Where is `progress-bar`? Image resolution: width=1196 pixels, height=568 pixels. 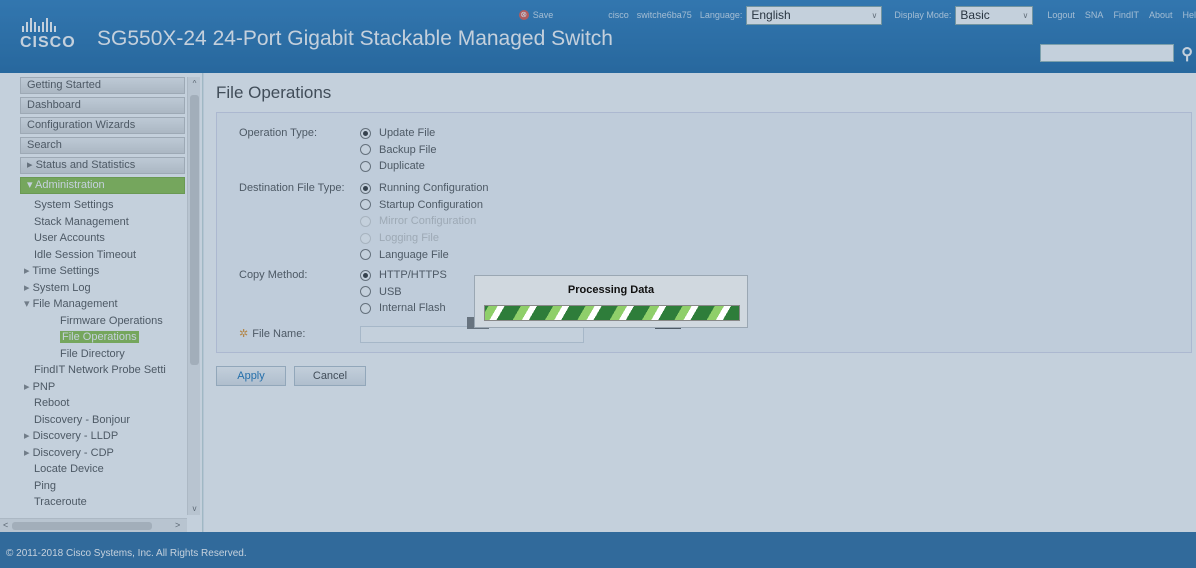 progress-bar is located at coordinates (612, 313).